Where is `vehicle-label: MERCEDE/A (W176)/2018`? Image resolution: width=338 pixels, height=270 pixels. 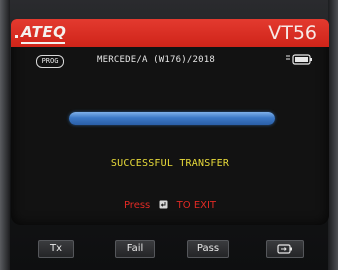 vehicle-label: MERCEDE/A (W176)/2018 is located at coordinates (156, 60).